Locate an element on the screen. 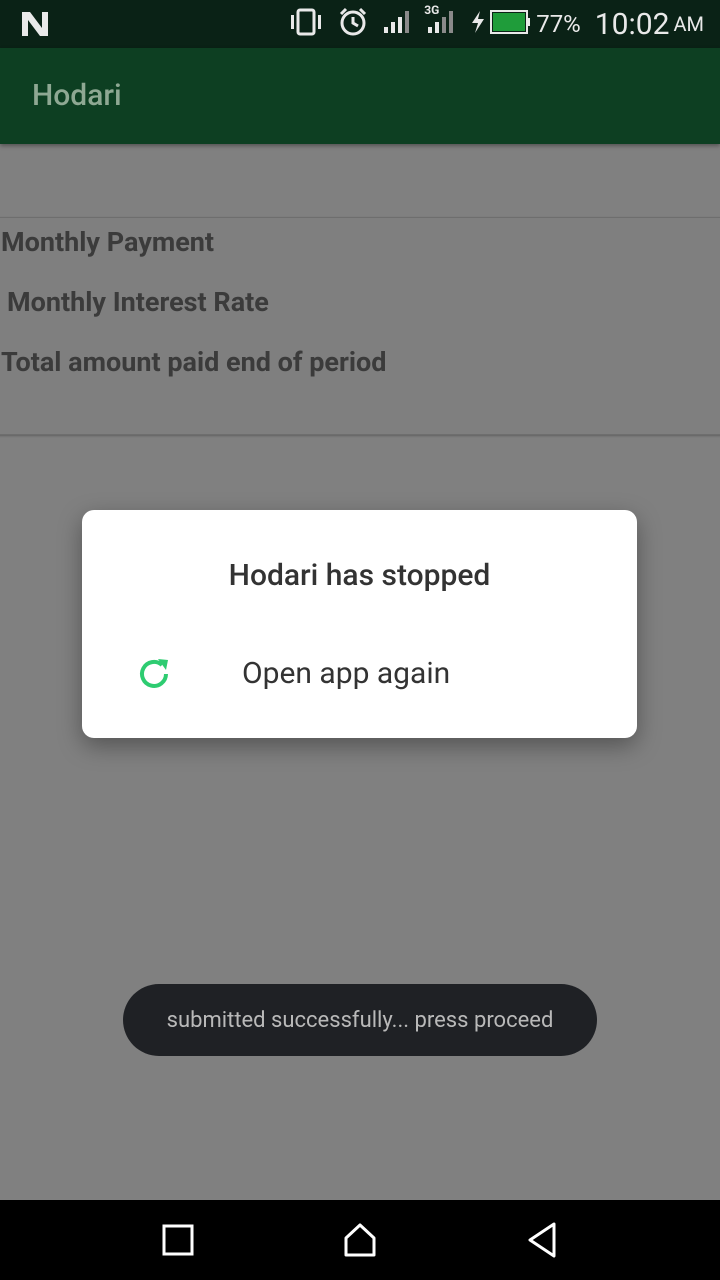 This screenshot has height=1280, width=720. open-app-again-label: Open app again is located at coordinates (346, 673).